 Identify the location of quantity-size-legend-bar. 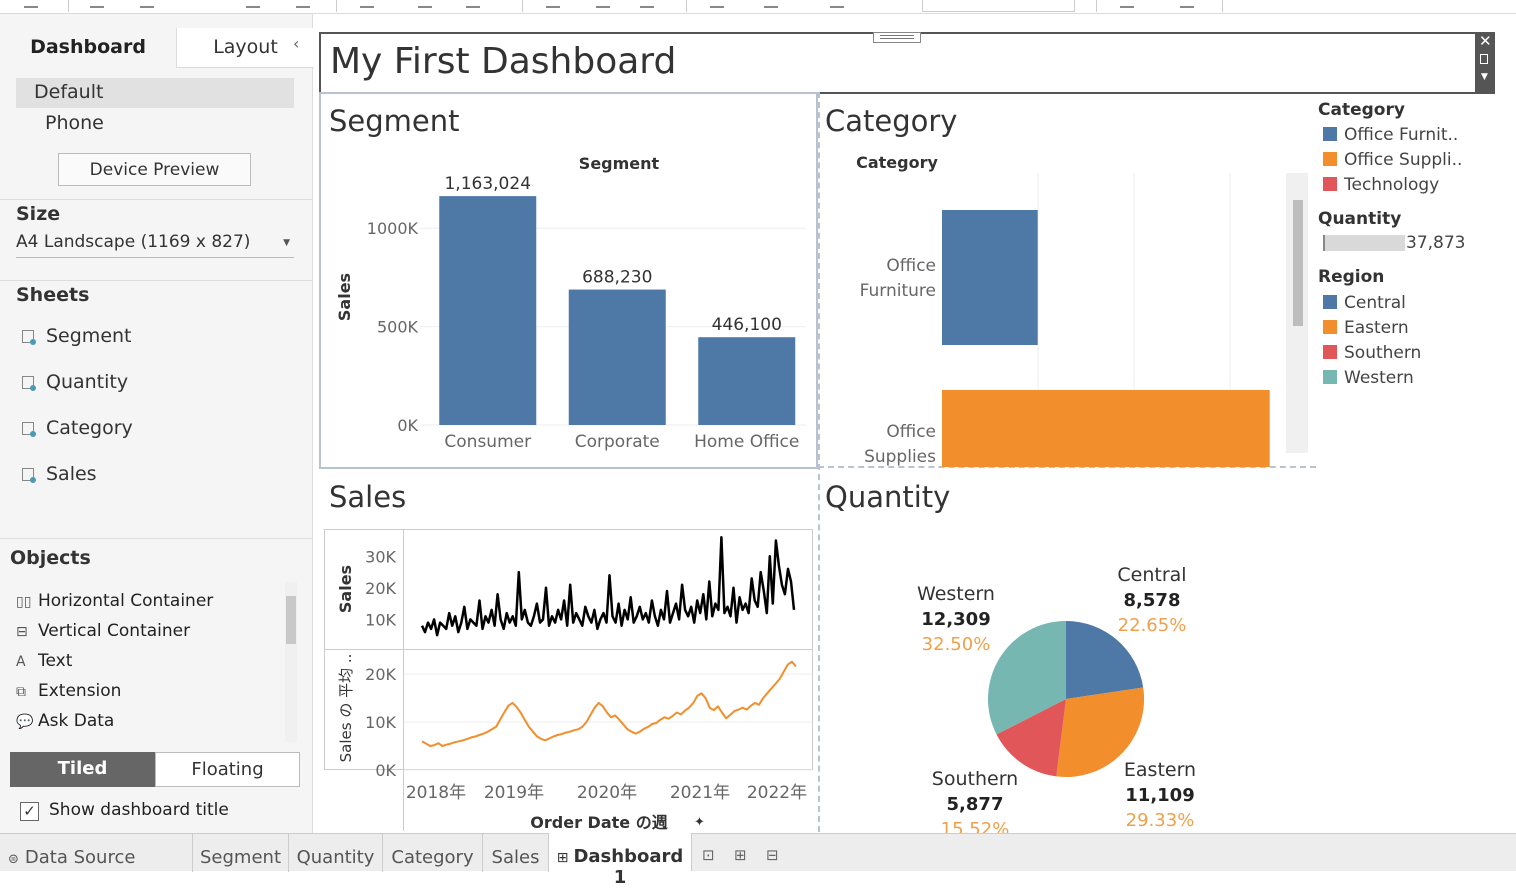
(1364, 243).